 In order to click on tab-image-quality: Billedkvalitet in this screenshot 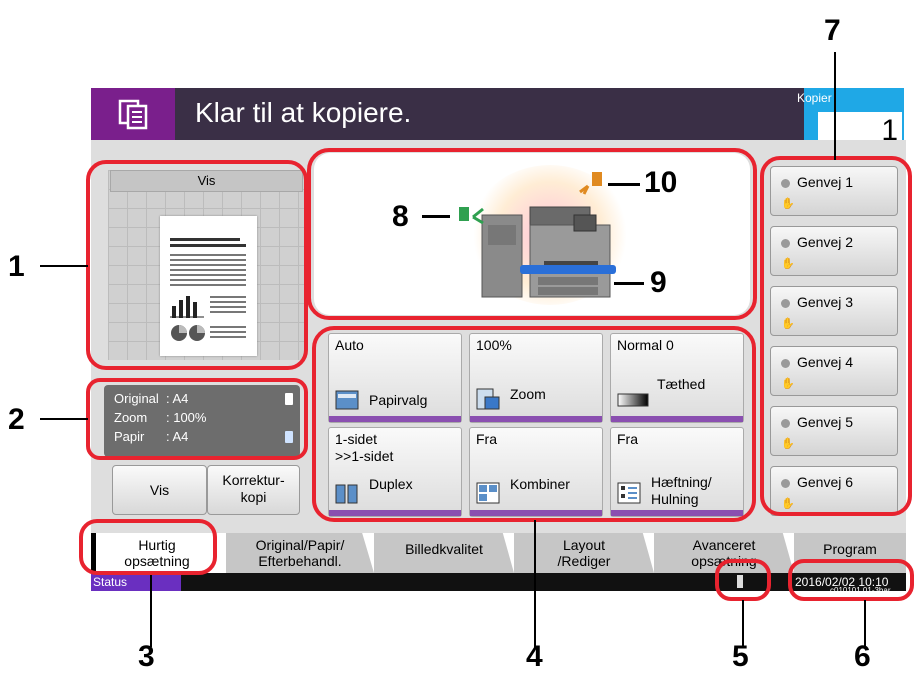, I will do `click(444, 553)`.